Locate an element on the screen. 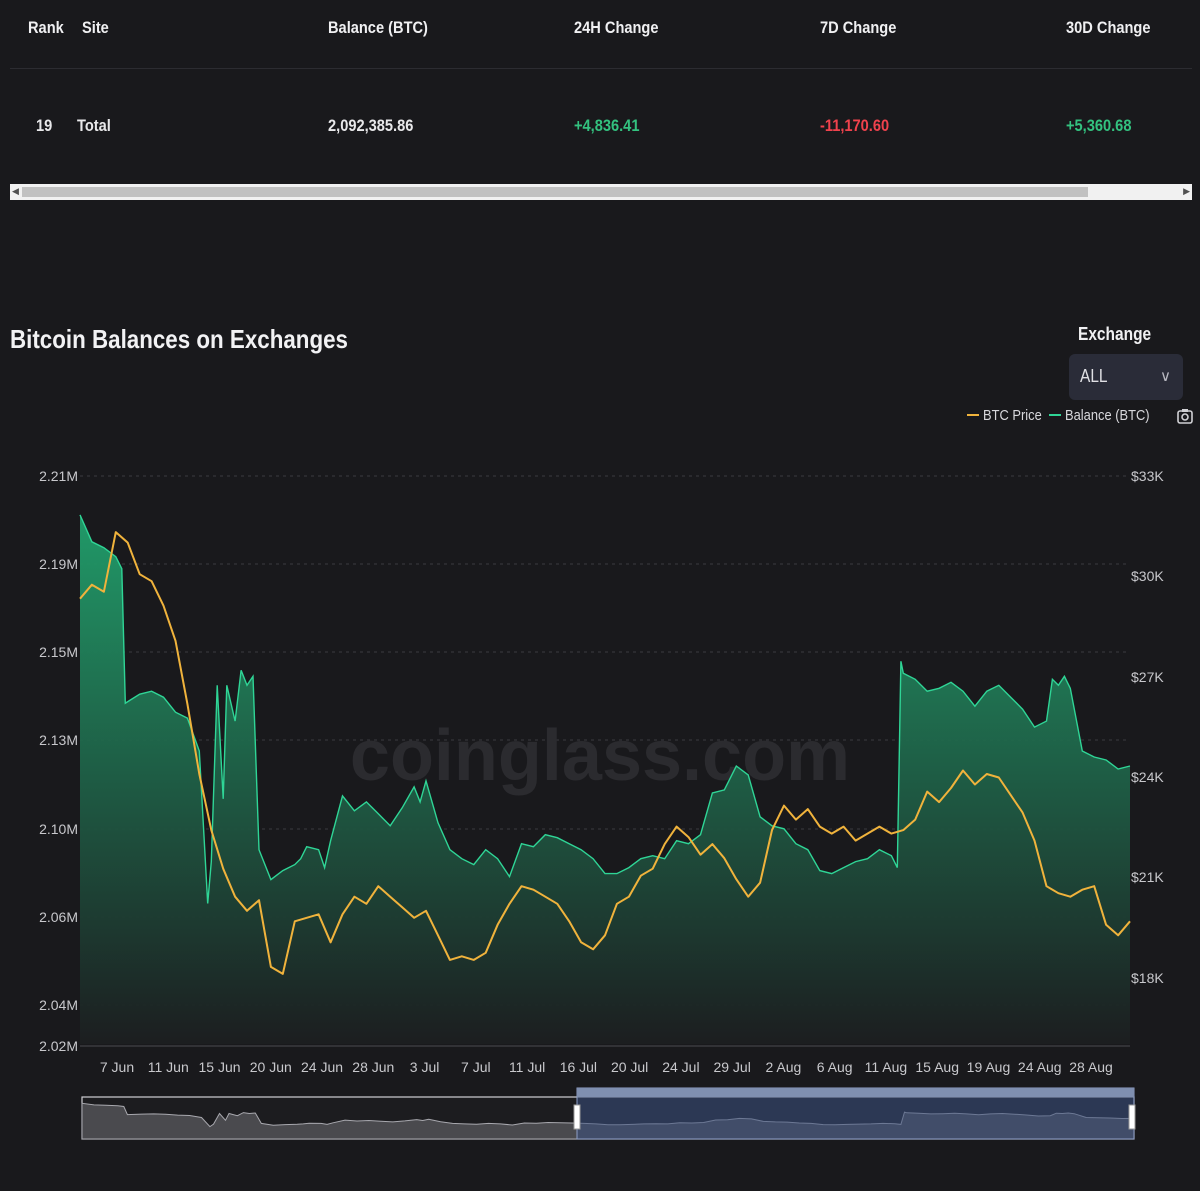  scroll-left-arrow-icon: ◀ is located at coordinates (15, 191).